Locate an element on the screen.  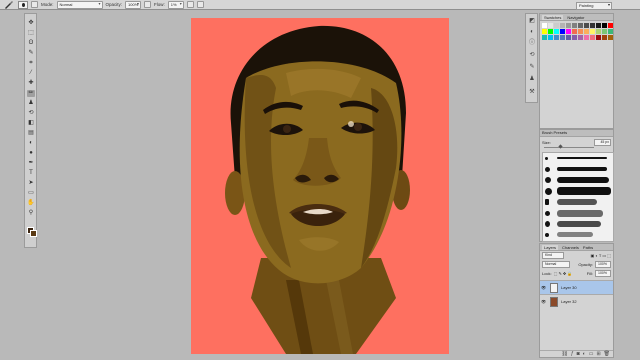
gradient-icon: ▤ is located at coordinates (31, 133).